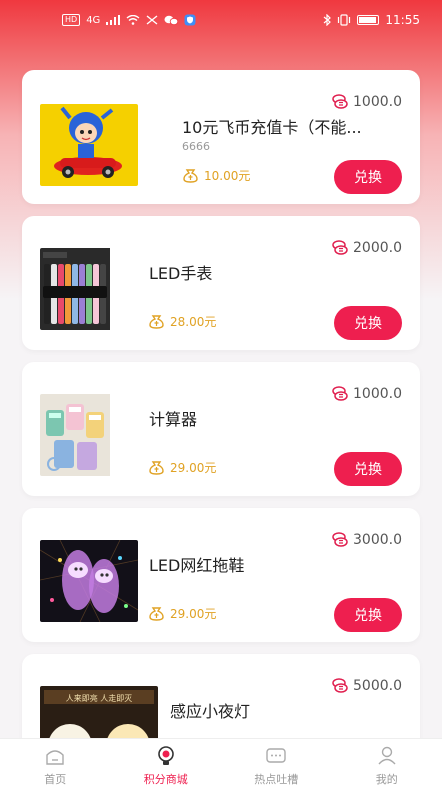  Describe the element at coordinates (71, 20) in the screenshot. I see `hd-indicator: HD` at that location.